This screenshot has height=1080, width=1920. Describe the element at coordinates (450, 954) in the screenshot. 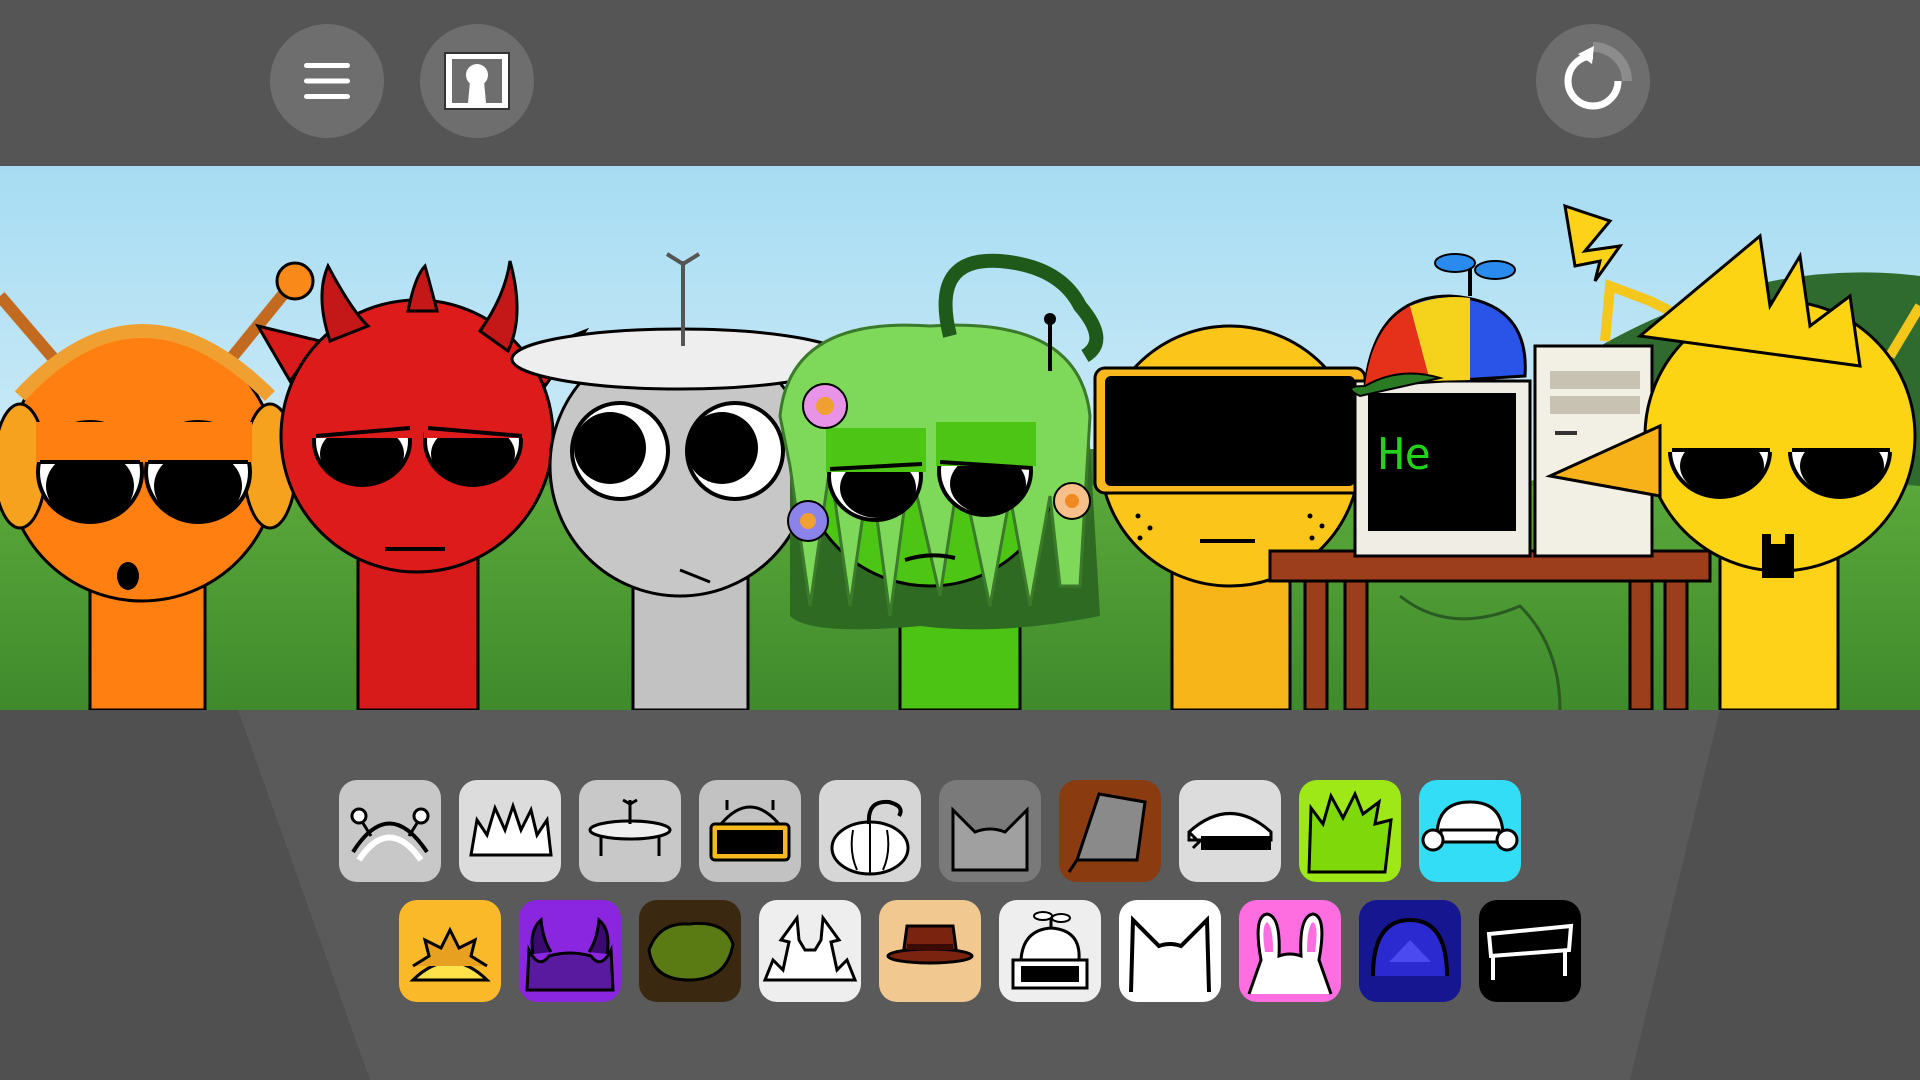

I see `sun-crown-icon` at that location.